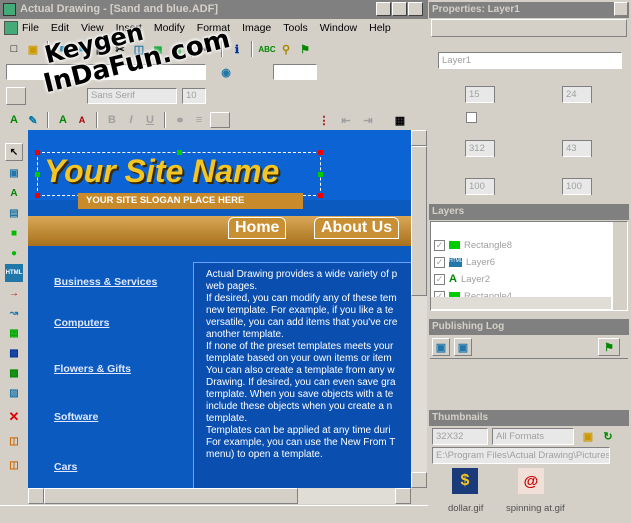  I want to click on publish-icon: ▣, so click(441, 347).